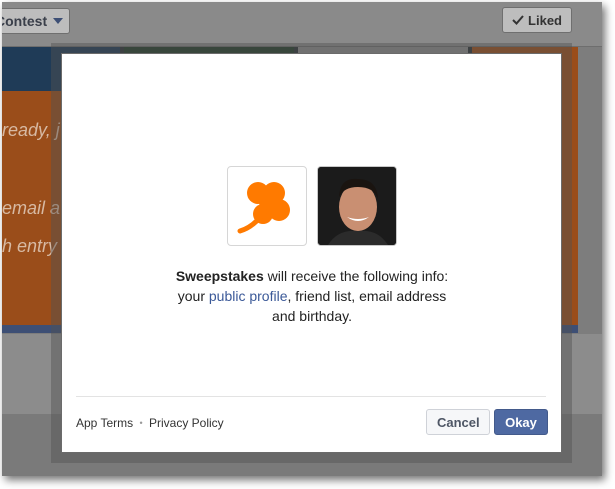 Image resolution: width=615 pixels, height=489 pixels. What do you see at coordinates (31, 130) in the screenshot?
I see `banner-text-line: ready, j` at bounding box center [31, 130].